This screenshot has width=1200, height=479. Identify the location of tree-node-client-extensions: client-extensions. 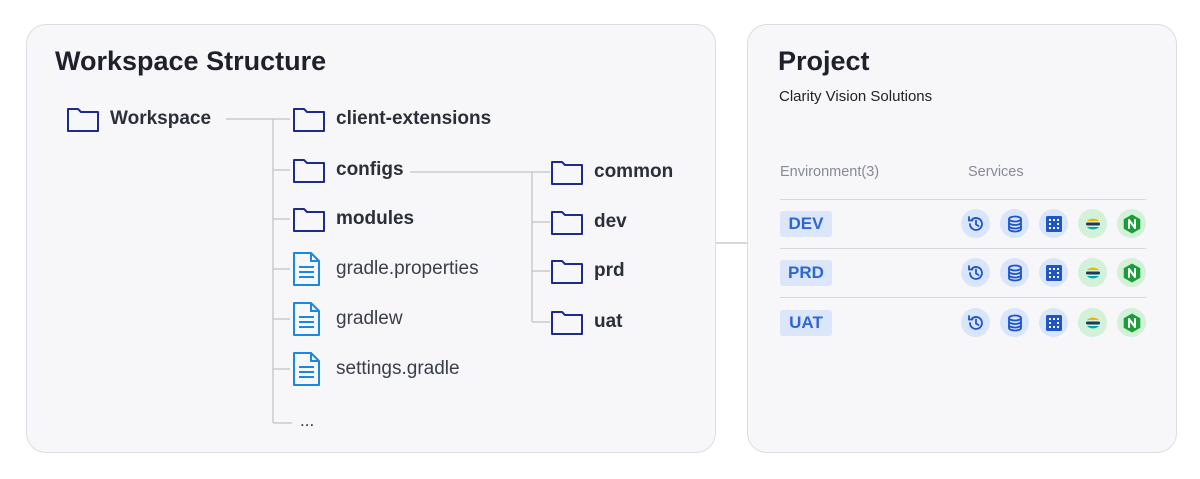
(391, 119).